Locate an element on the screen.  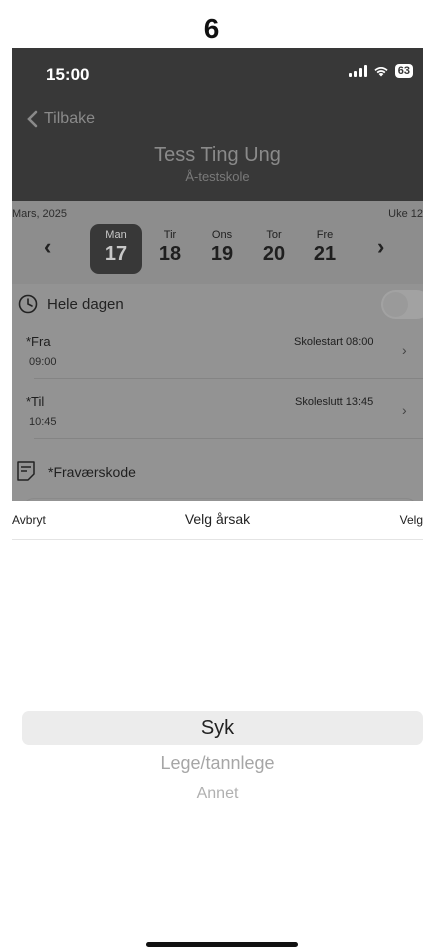
clock-icon is located at coordinates (28, 304).